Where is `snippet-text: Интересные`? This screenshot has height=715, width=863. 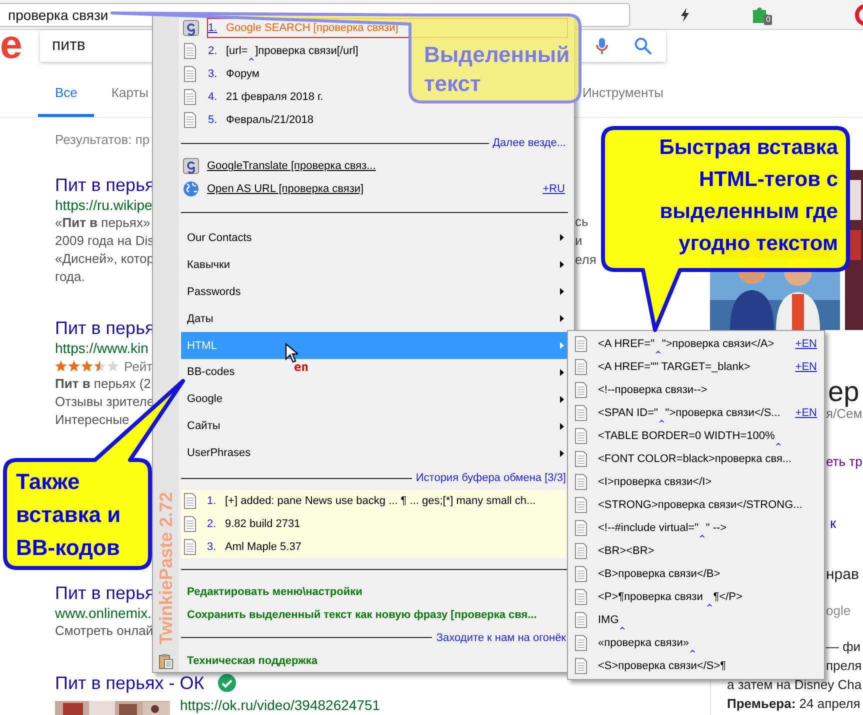
snippet-text: Интересные is located at coordinates (92, 420).